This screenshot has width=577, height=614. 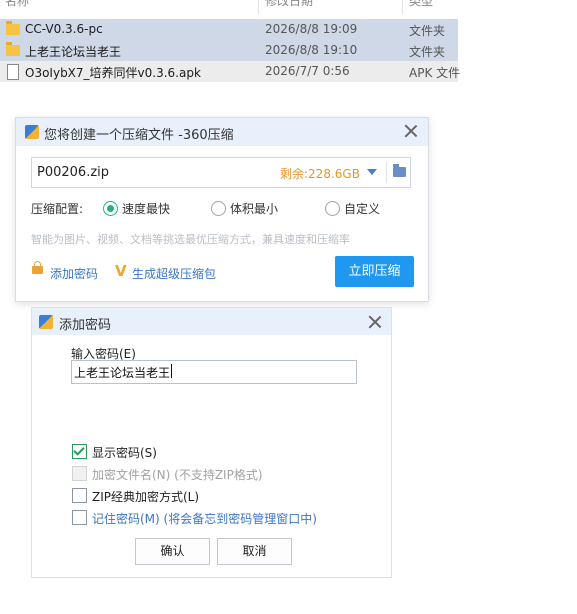 I want to click on radio-custom-label: 自定义, so click(x=362, y=208).